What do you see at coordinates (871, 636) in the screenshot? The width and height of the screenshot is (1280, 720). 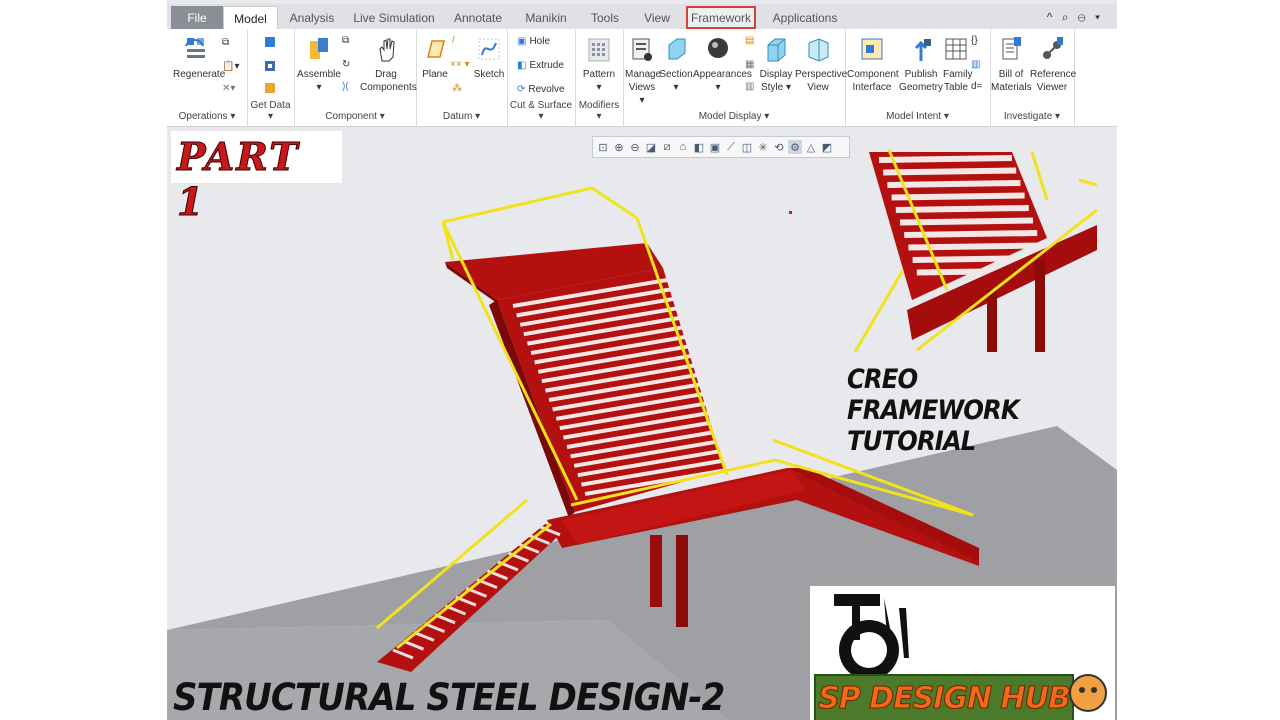 I see `tools-gear-icon` at bounding box center [871, 636].